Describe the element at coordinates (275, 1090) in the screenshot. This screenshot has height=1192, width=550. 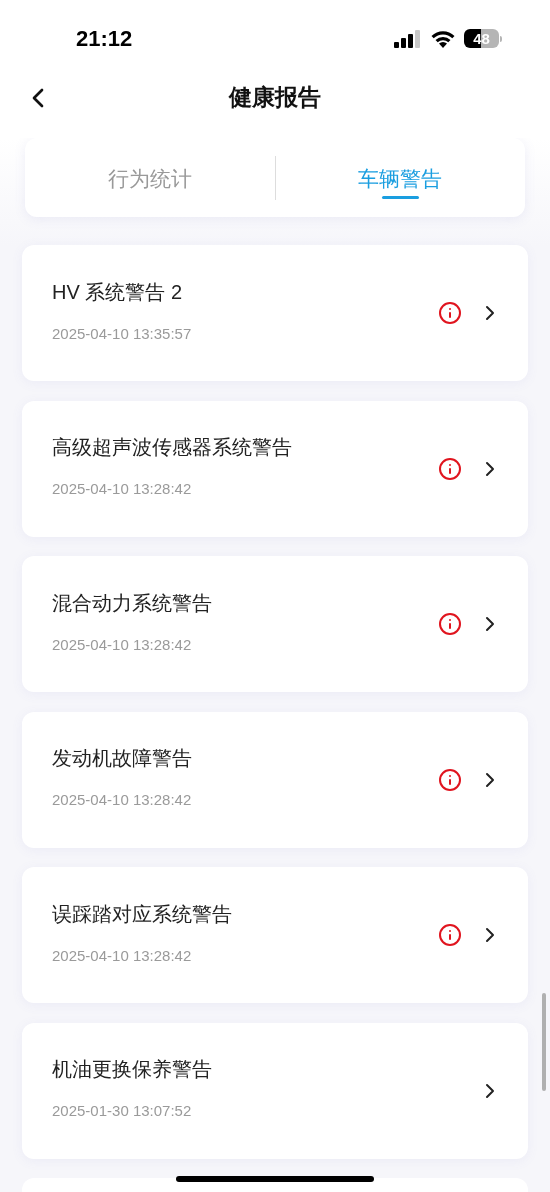
I see `warning-card: 机油更换保养警告 2025-01-30 13:07:52` at that location.